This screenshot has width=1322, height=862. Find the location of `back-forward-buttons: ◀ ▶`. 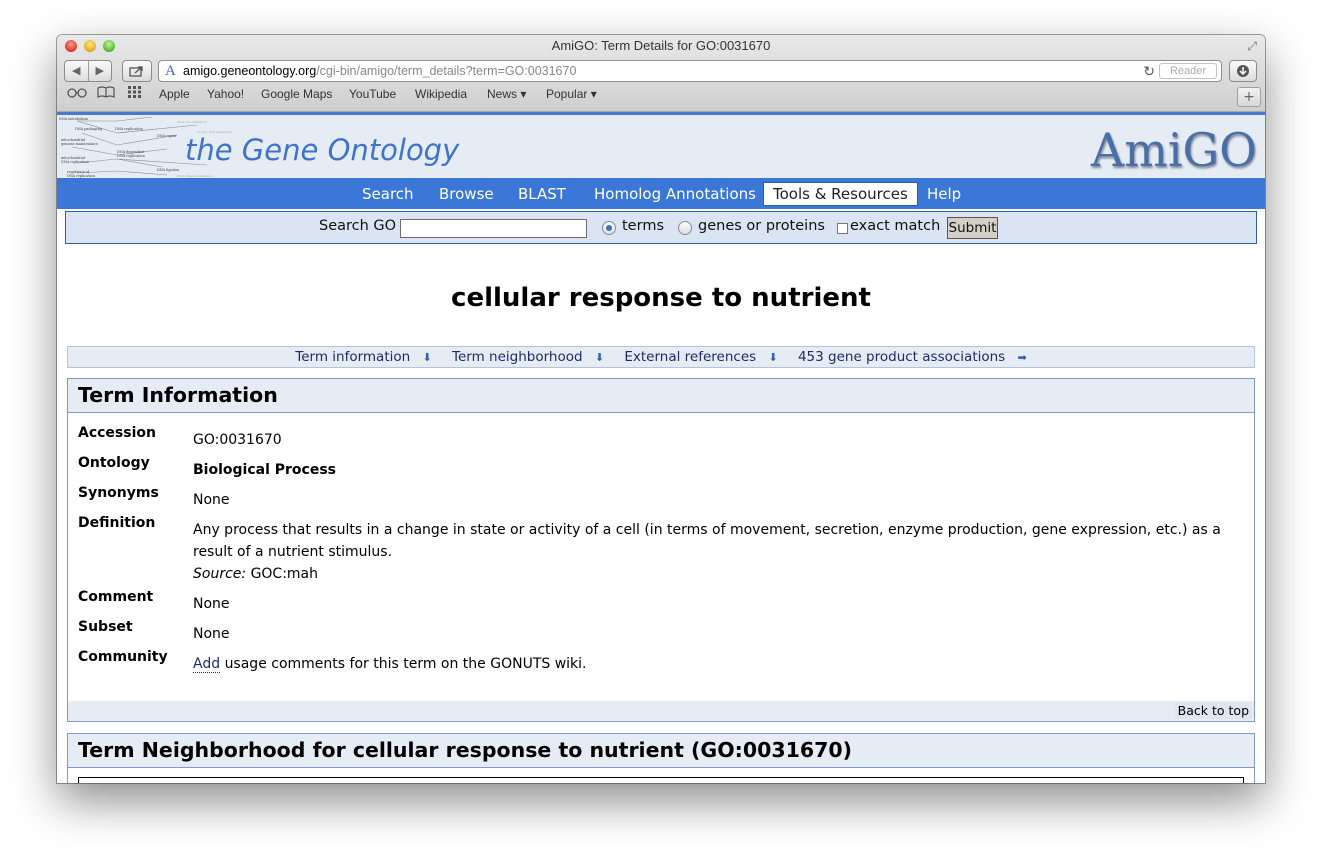

back-forward-buttons: ◀ ▶ is located at coordinates (88, 71).